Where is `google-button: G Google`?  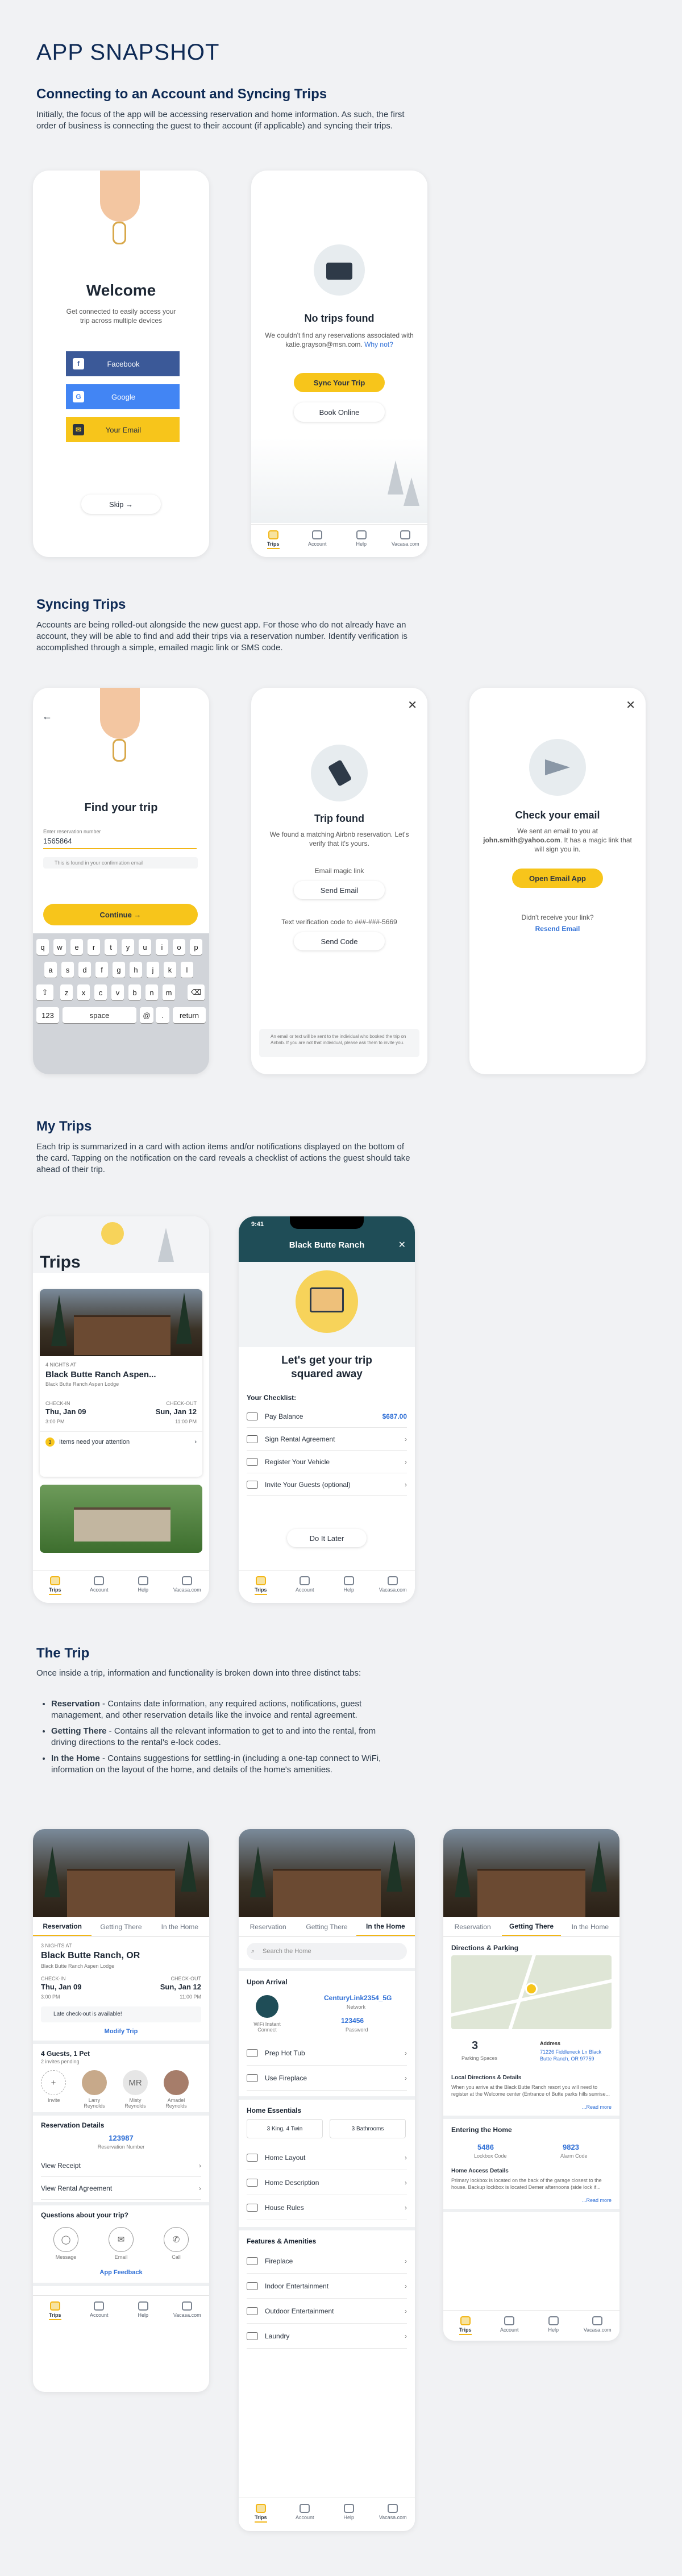 google-button: G Google is located at coordinates (123, 397).